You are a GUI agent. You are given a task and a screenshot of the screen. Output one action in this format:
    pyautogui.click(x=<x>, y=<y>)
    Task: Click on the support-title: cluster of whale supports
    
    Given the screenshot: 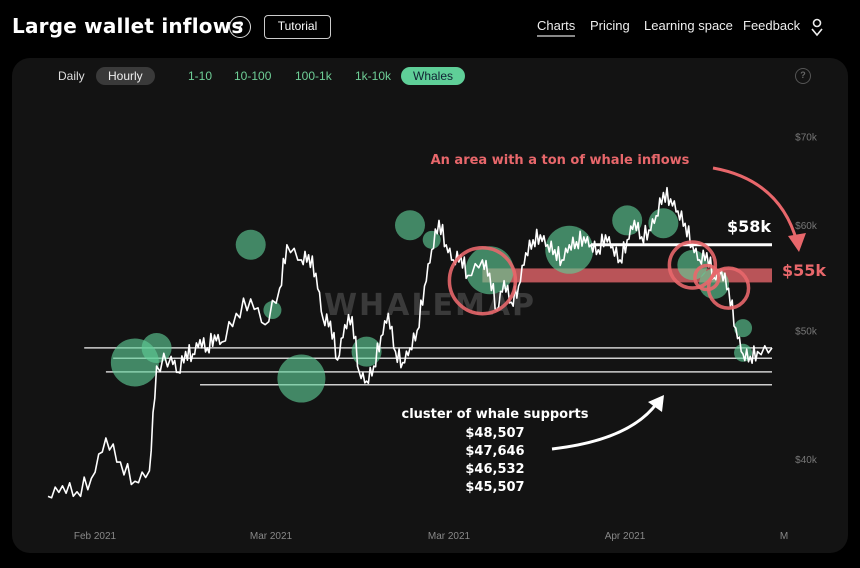 What is the action you would take?
    pyautogui.click(x=495, y=414)
    